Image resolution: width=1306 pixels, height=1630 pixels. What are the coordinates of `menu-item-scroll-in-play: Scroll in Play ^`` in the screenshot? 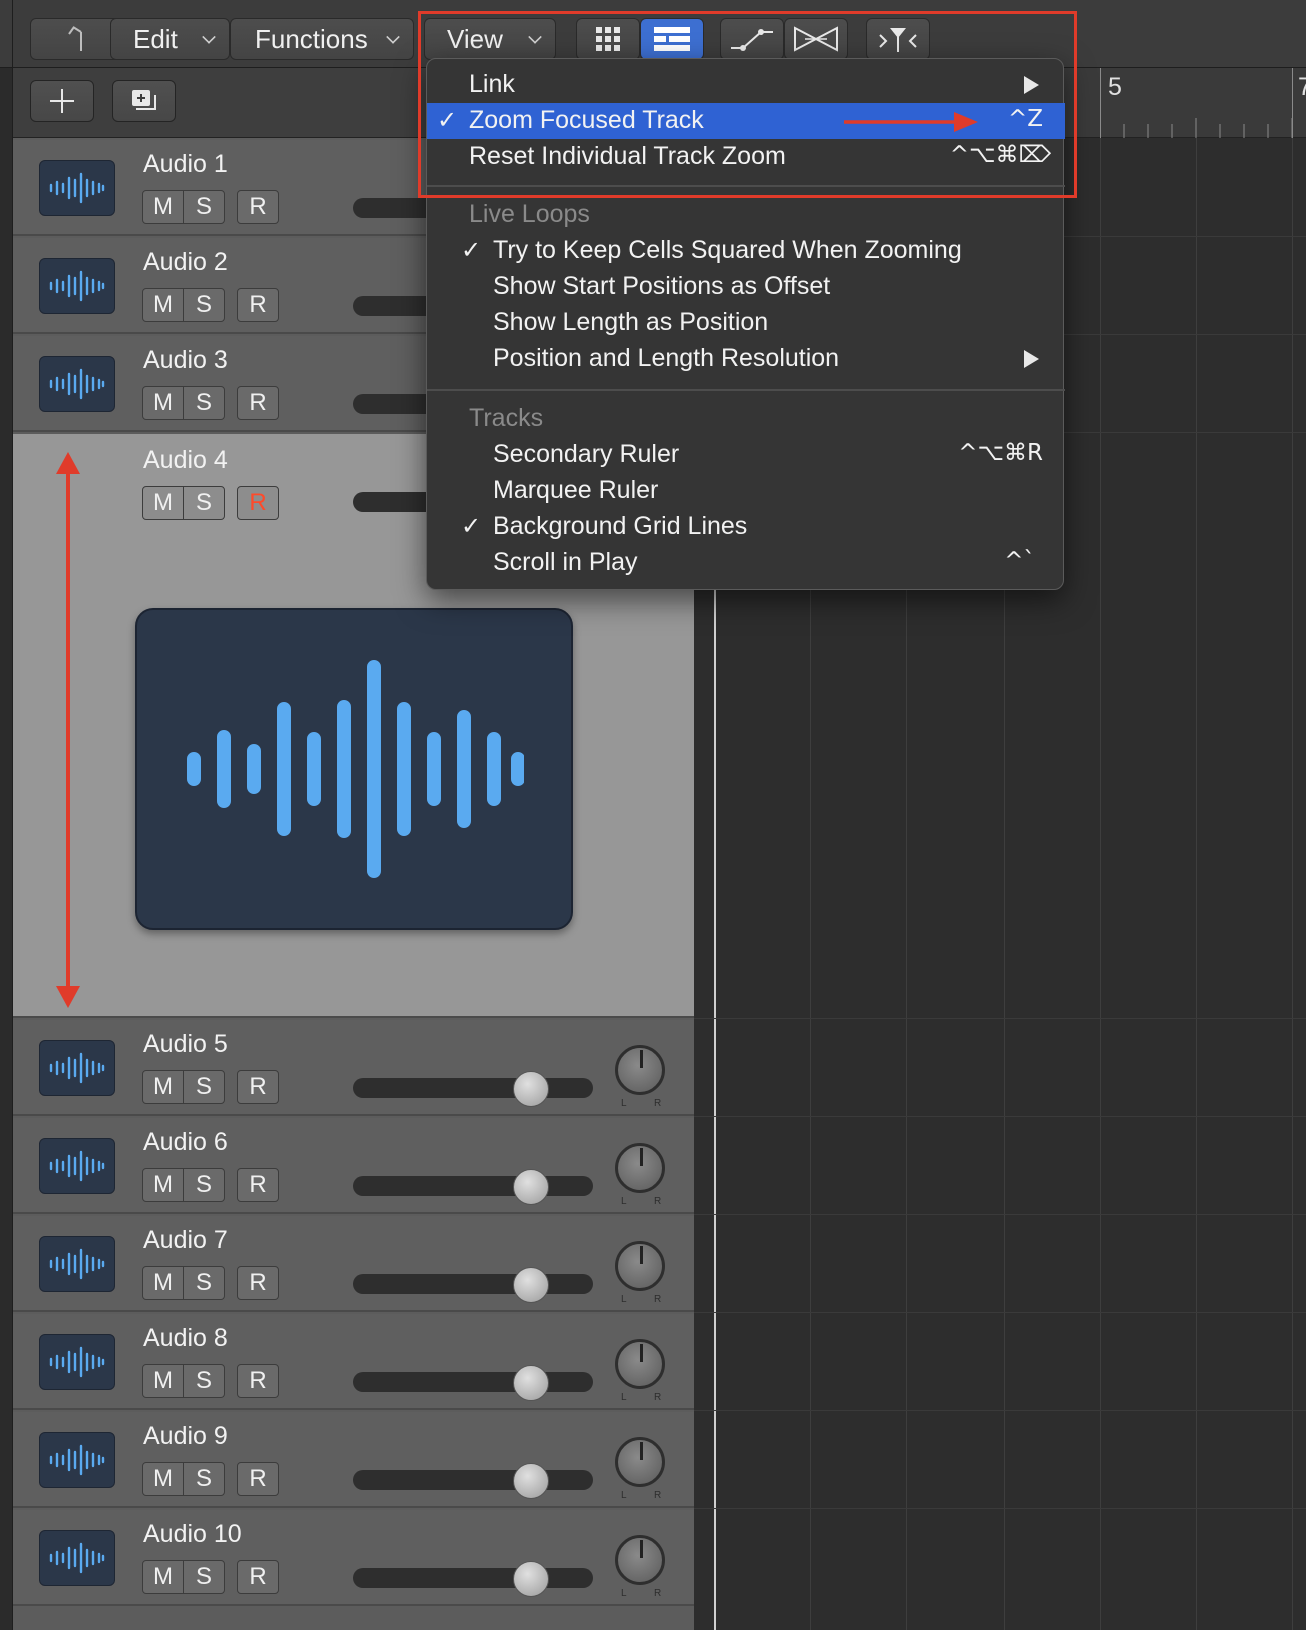 It's located at (746, 563).